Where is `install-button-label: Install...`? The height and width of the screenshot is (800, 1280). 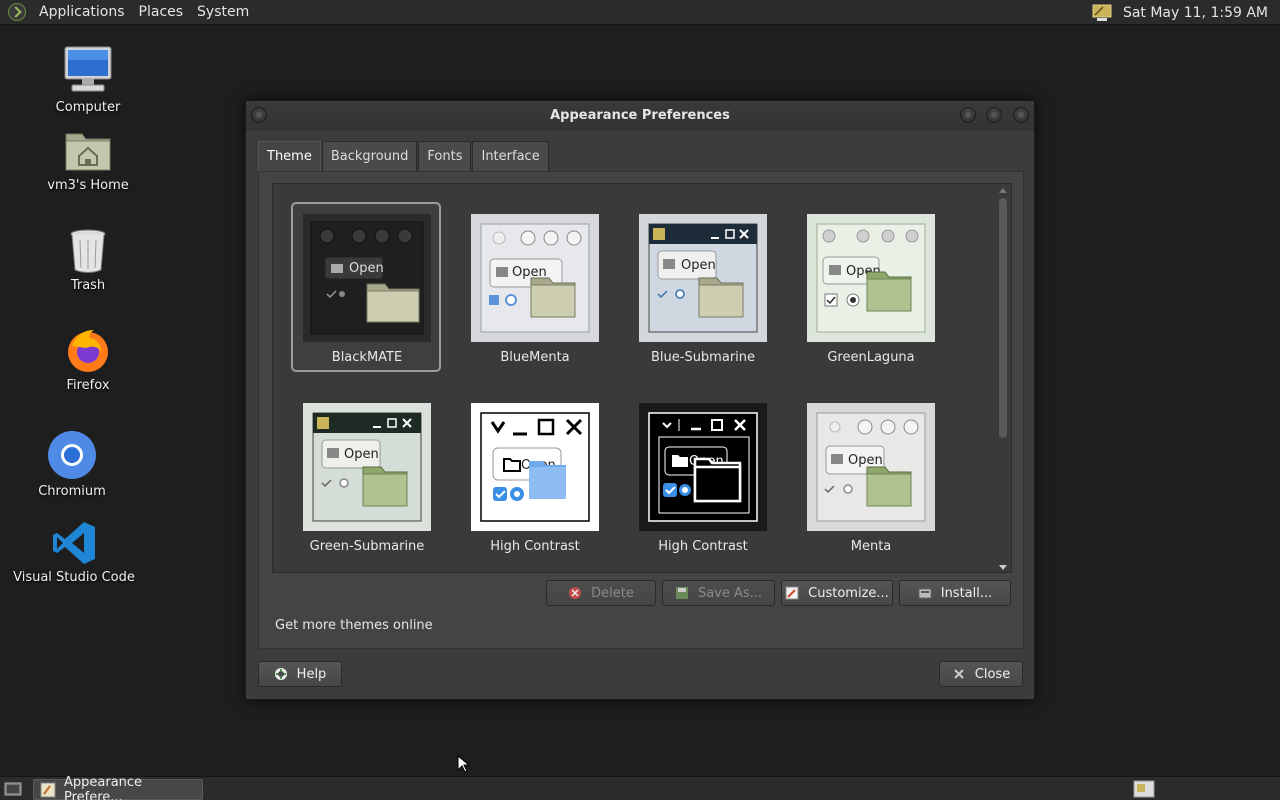
install-button-label: Install... is located at coordinates (966, 593).